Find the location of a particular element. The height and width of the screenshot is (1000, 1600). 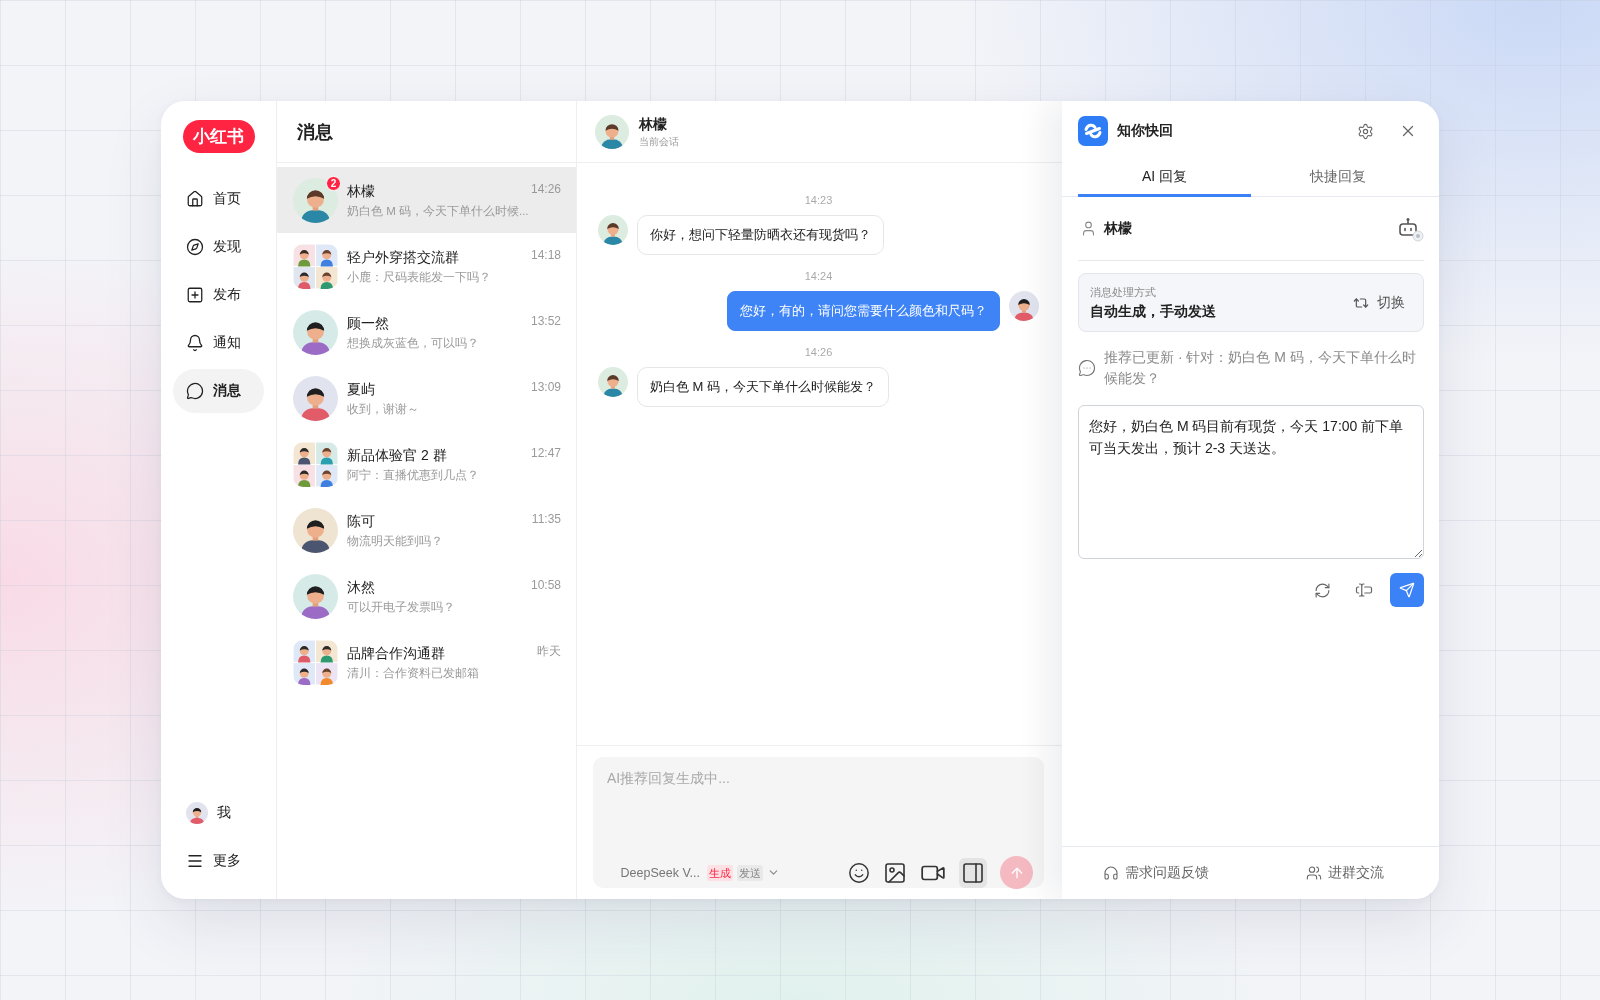

chat-subtitle: 当前会话 is located at coordinates (659, 141).